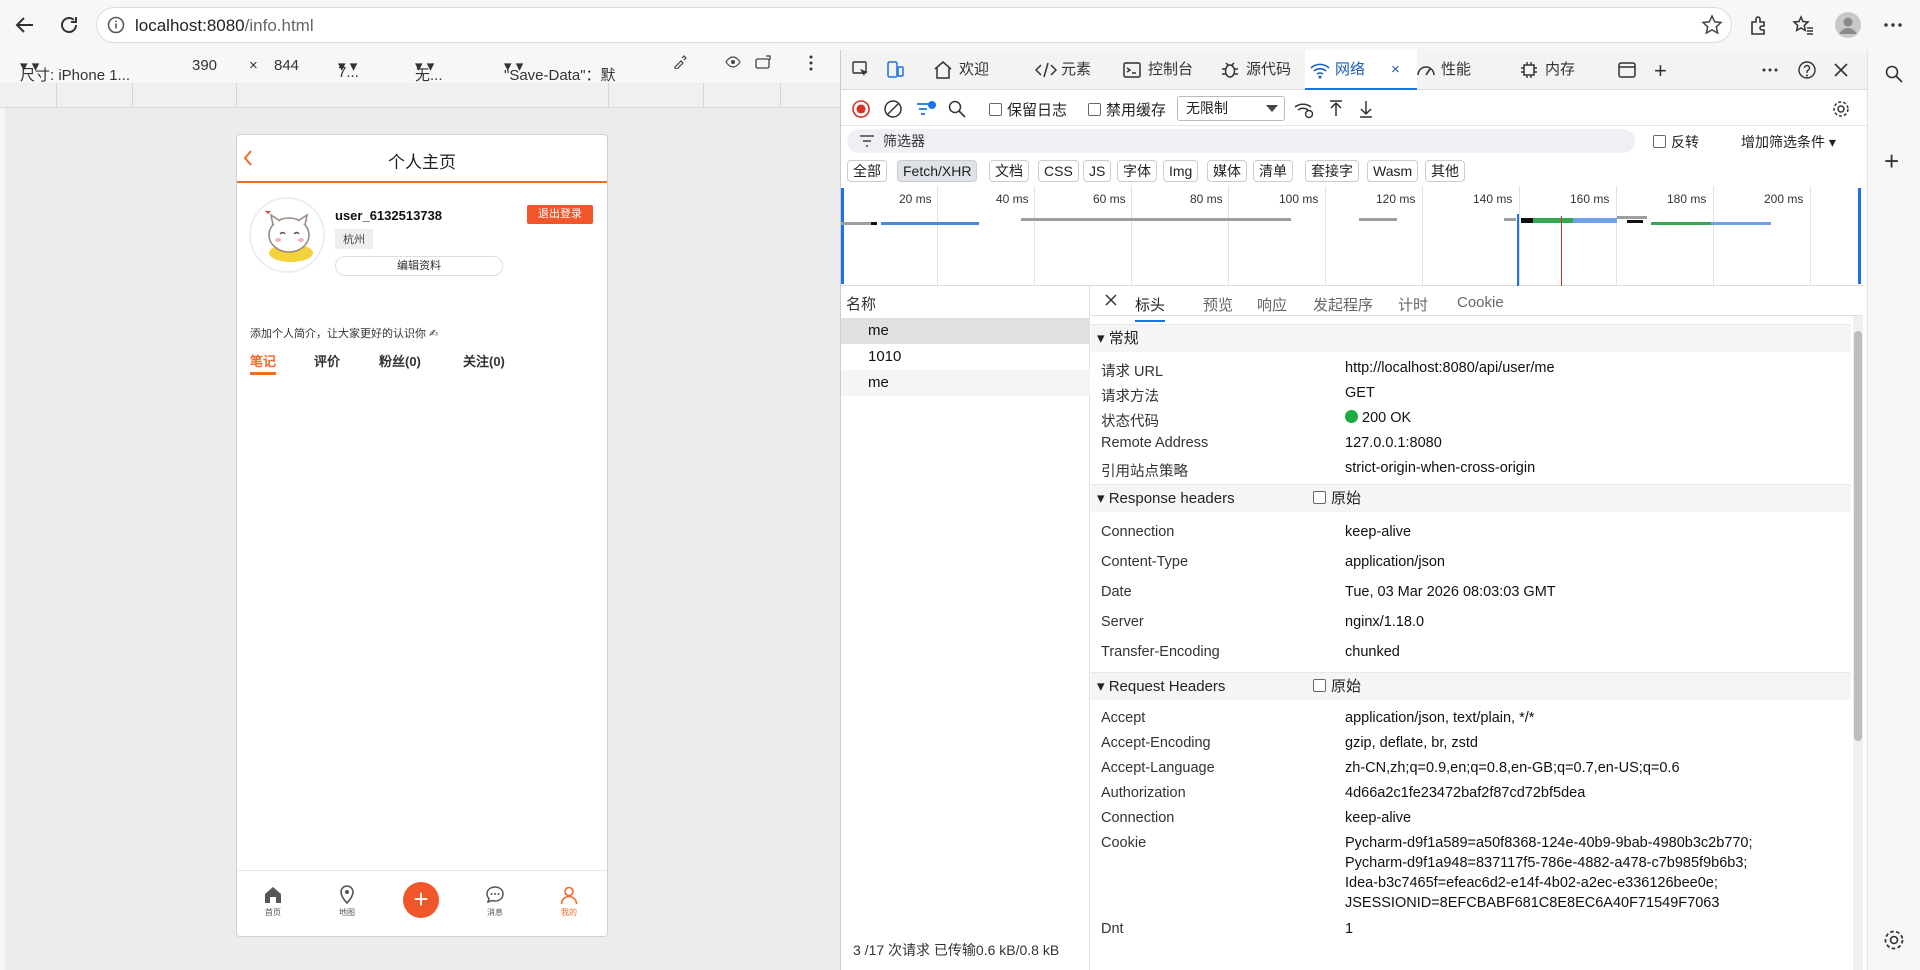 Image resolution: width=1920 pixels, height=970 pixels. What do you see at coordinates (1181, 171) in the screenshot?
I see `type-img: Img` at bounding box center [1181, 171].